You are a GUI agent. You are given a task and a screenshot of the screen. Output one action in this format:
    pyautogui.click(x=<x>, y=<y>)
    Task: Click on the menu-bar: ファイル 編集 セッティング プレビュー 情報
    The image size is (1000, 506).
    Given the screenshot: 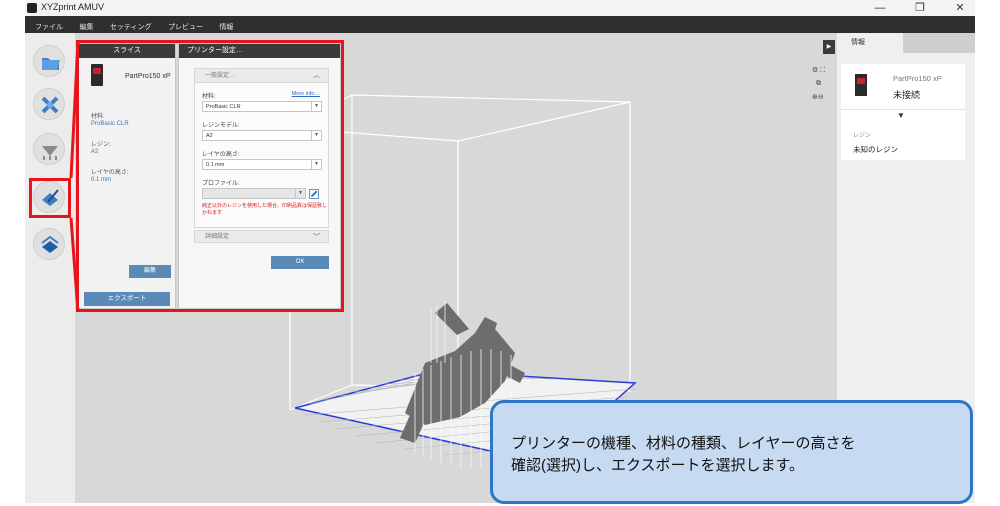 What is the action you would take?
    pyautogui.click(x=500, y=24)
    